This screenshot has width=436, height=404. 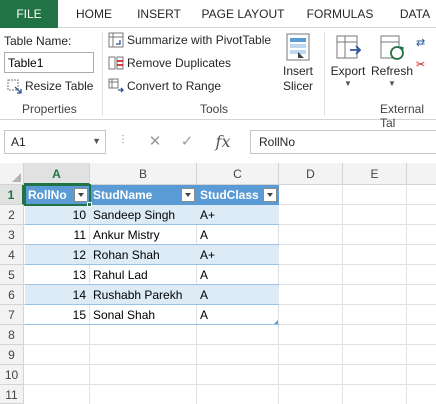 I want to click on cell-studname: Sonal Shah, so click(x=143, y=315).